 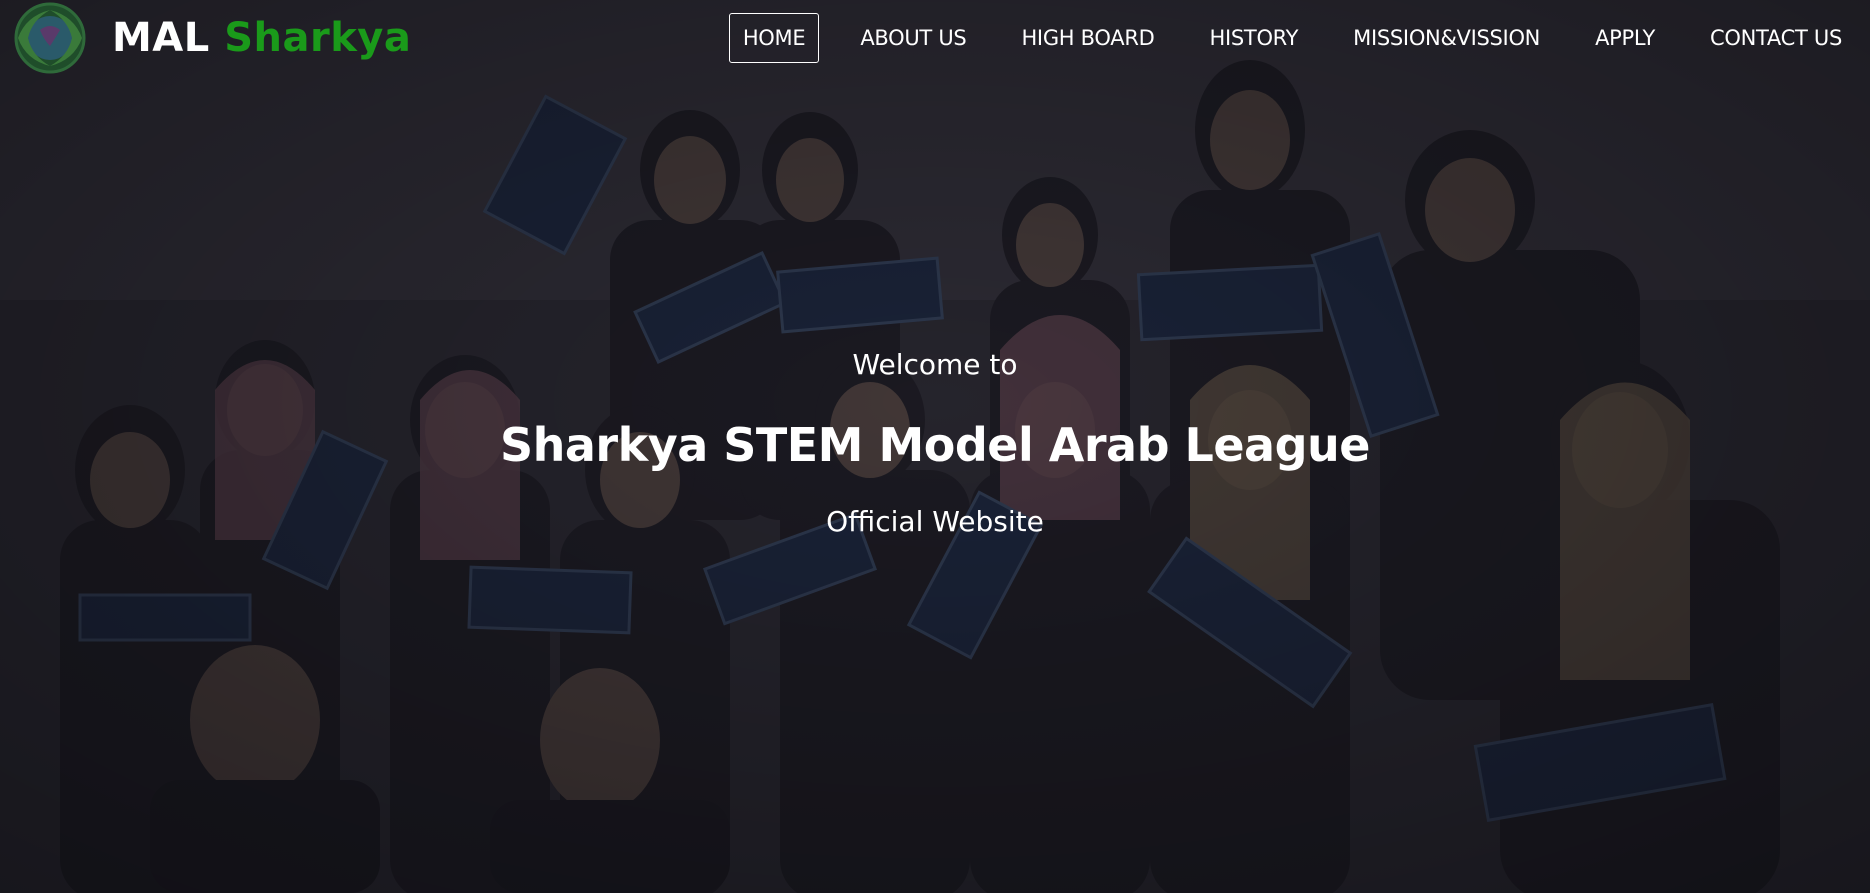 What do you see at coordinates (318, 38) in the screenshot?
I see `brand-sharkya-text: Sharkya` at bounding box center [318, 38].